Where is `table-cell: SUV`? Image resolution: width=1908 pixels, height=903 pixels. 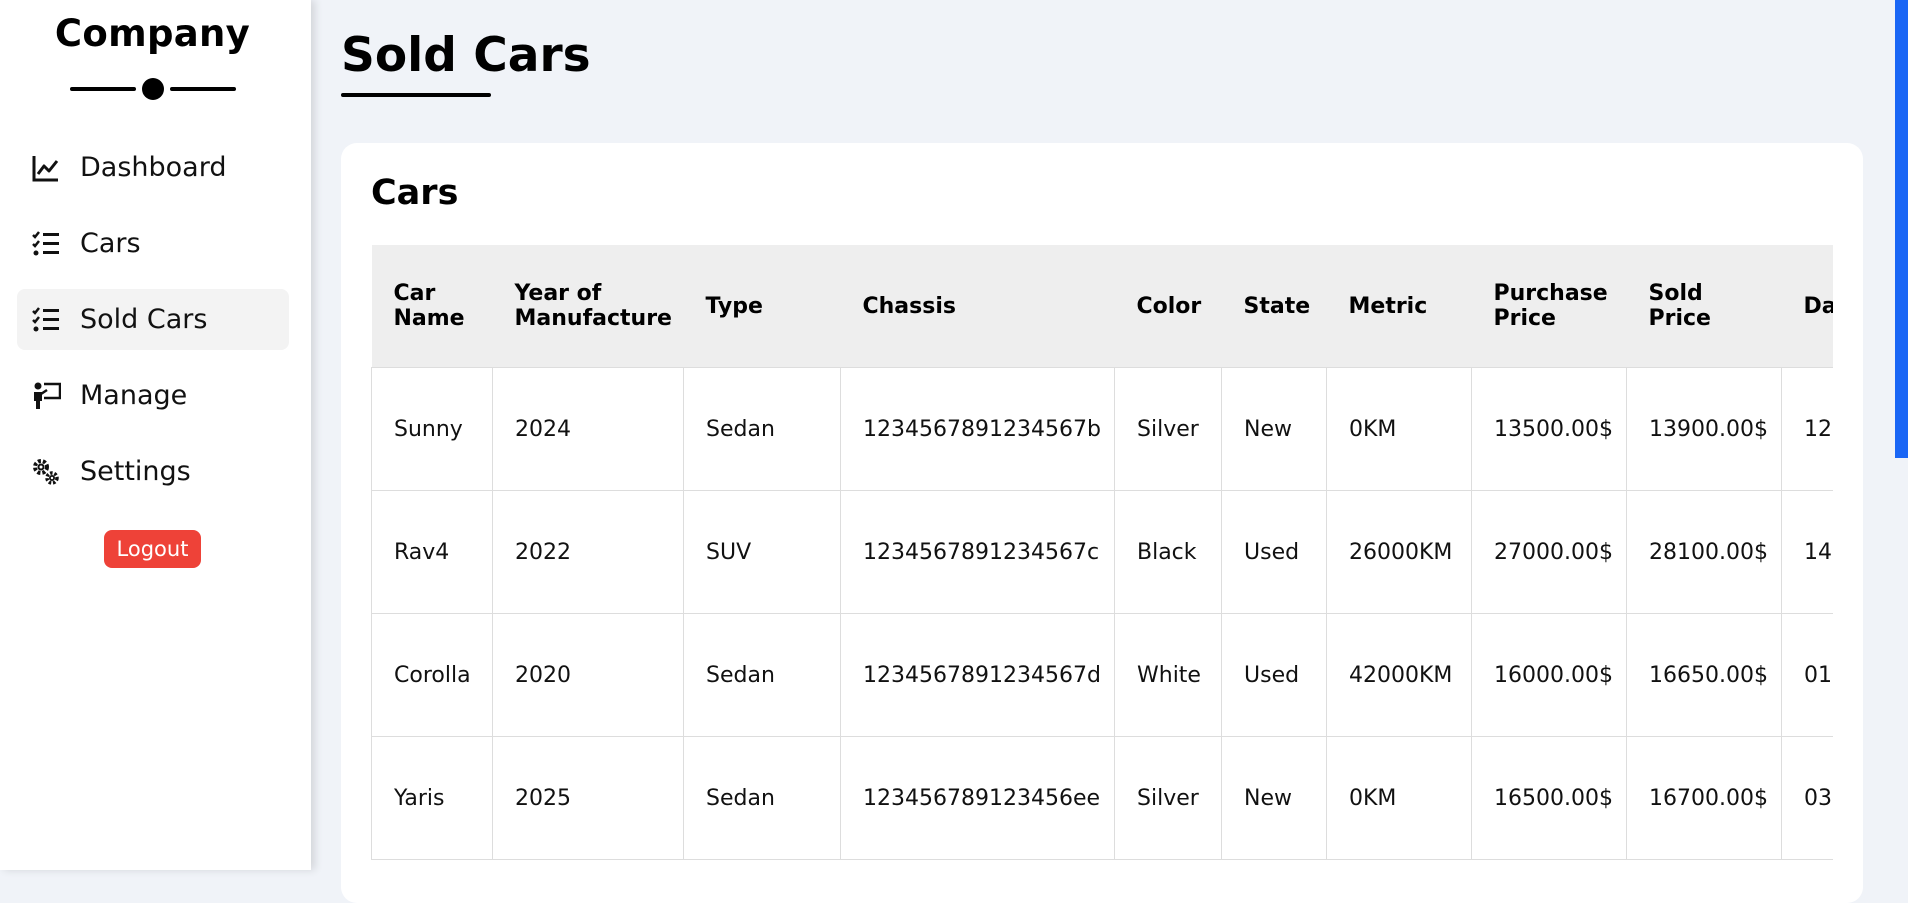 table-cell: SUV is located at coordinates (762, 552).